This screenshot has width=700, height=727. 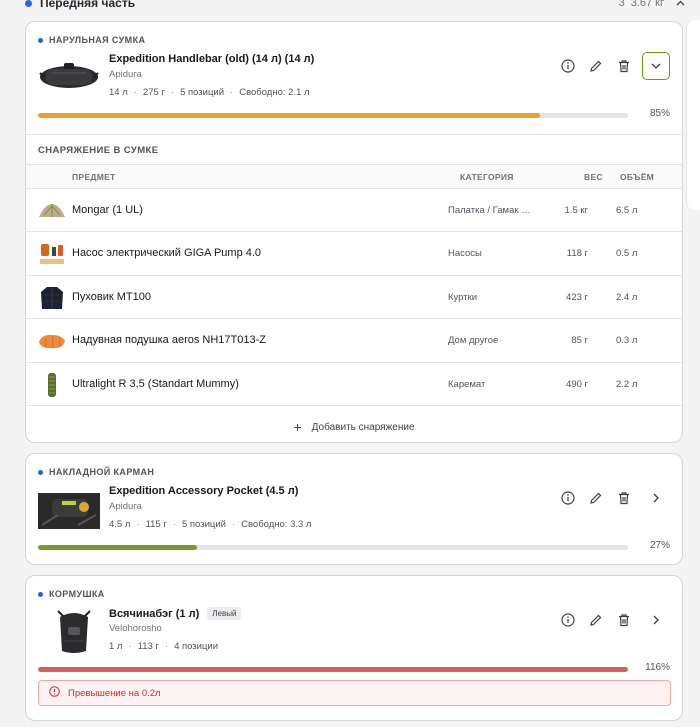 What do you see at coordinates (627, 297) in the screenshot?
I see `gear-volume: 2.4 л` at bounding box center [627, 297].